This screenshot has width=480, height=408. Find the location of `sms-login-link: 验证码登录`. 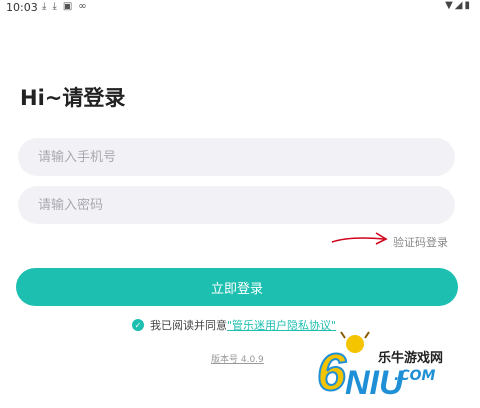

sms-login-link: 验证码登录 is located at coordinates (420, 242).